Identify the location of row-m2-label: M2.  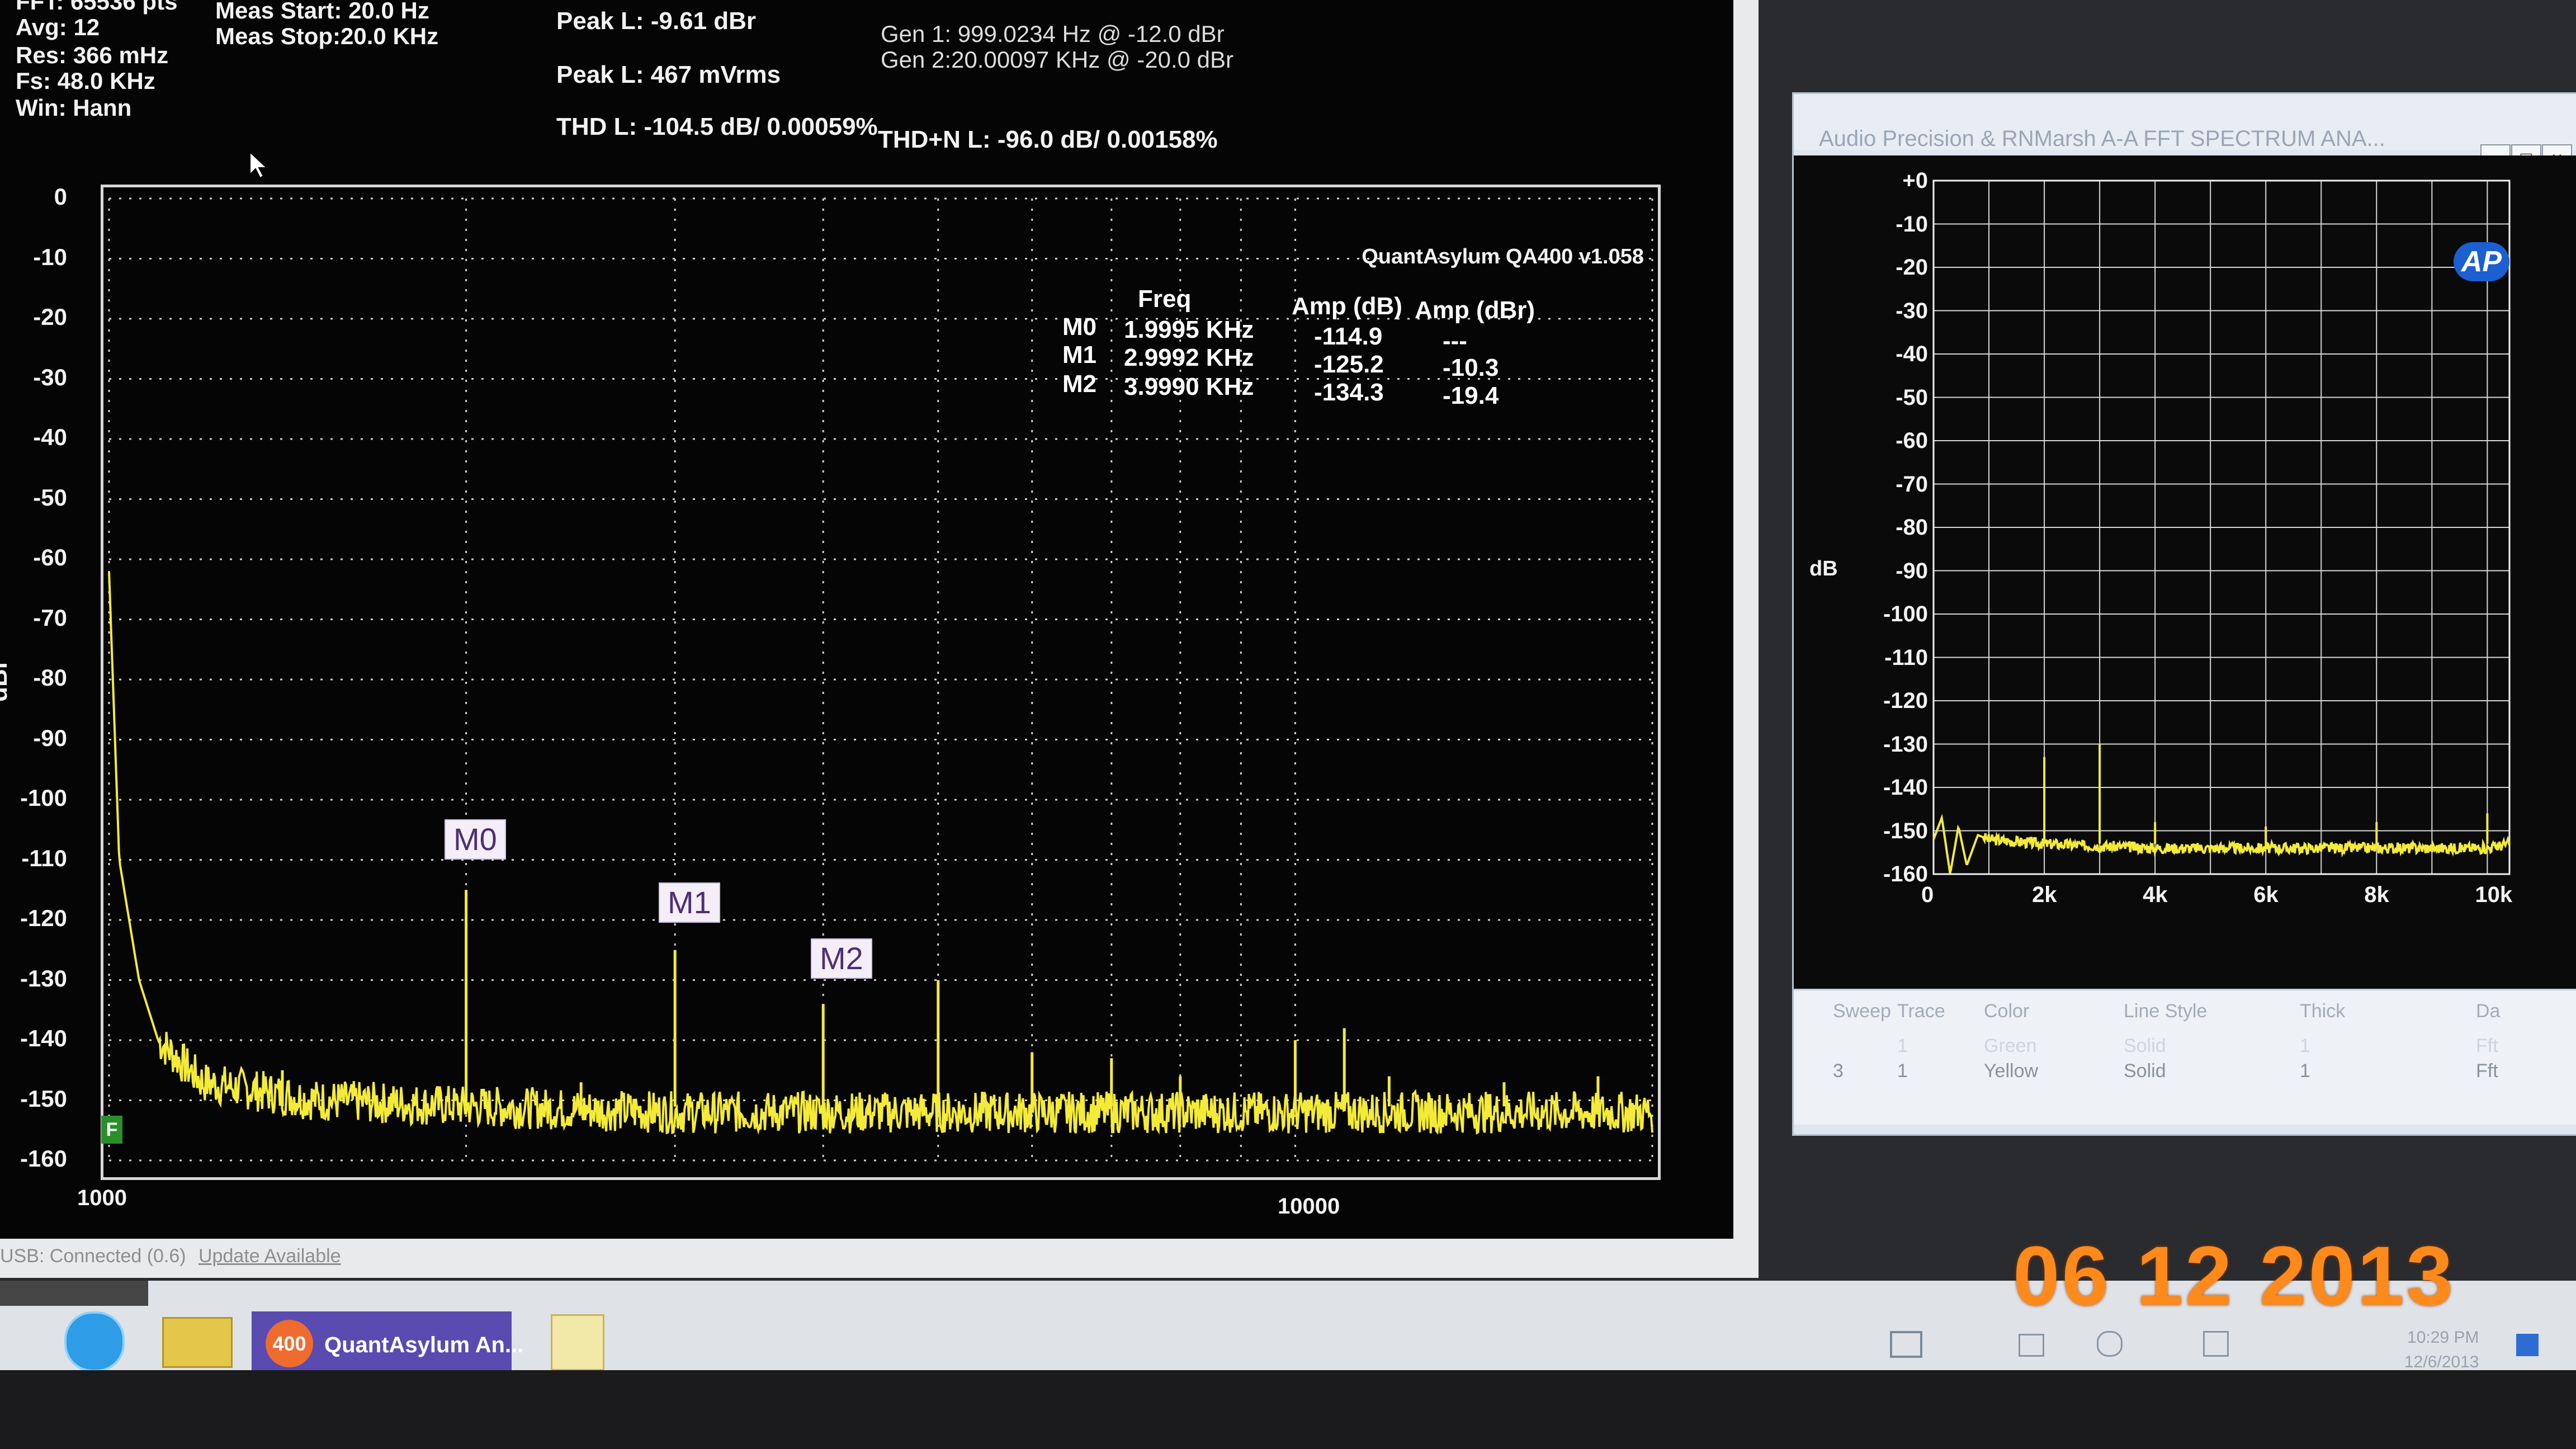
(1079, 384).